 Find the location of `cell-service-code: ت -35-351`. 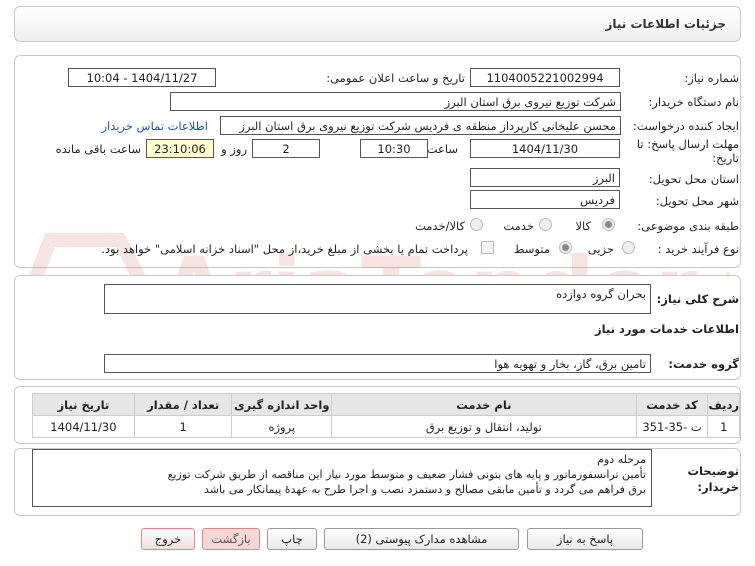

cell-service-code: ت -35-351 is located at coordinates (672, 426).